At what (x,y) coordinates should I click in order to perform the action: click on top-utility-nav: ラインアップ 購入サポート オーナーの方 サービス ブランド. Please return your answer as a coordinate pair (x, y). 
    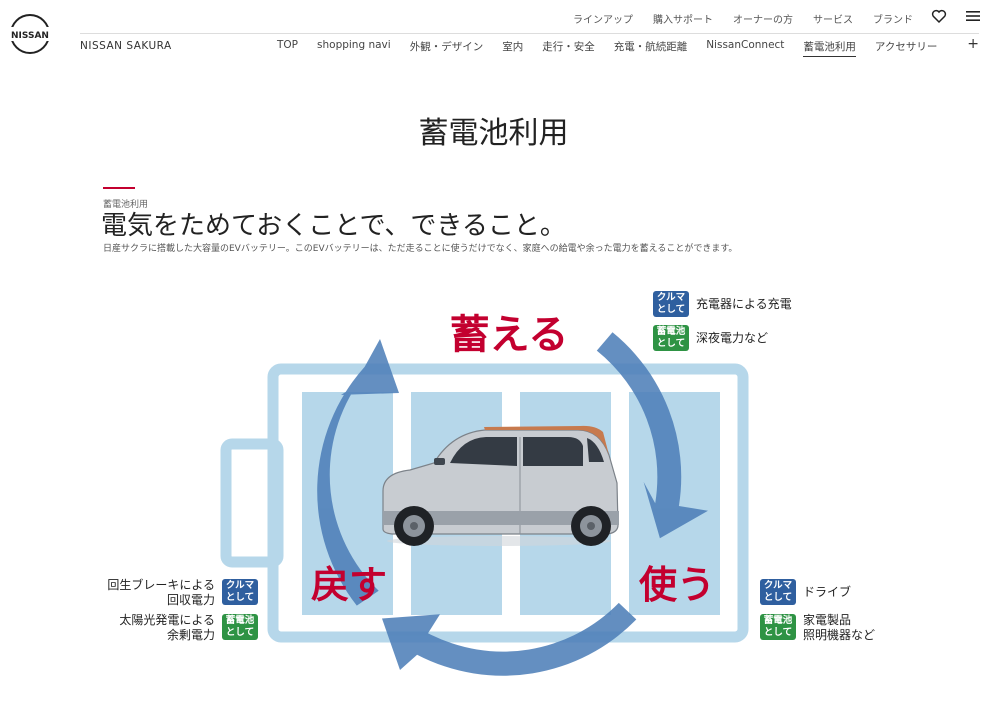
    Looking at the image, I should click on (743, 18).